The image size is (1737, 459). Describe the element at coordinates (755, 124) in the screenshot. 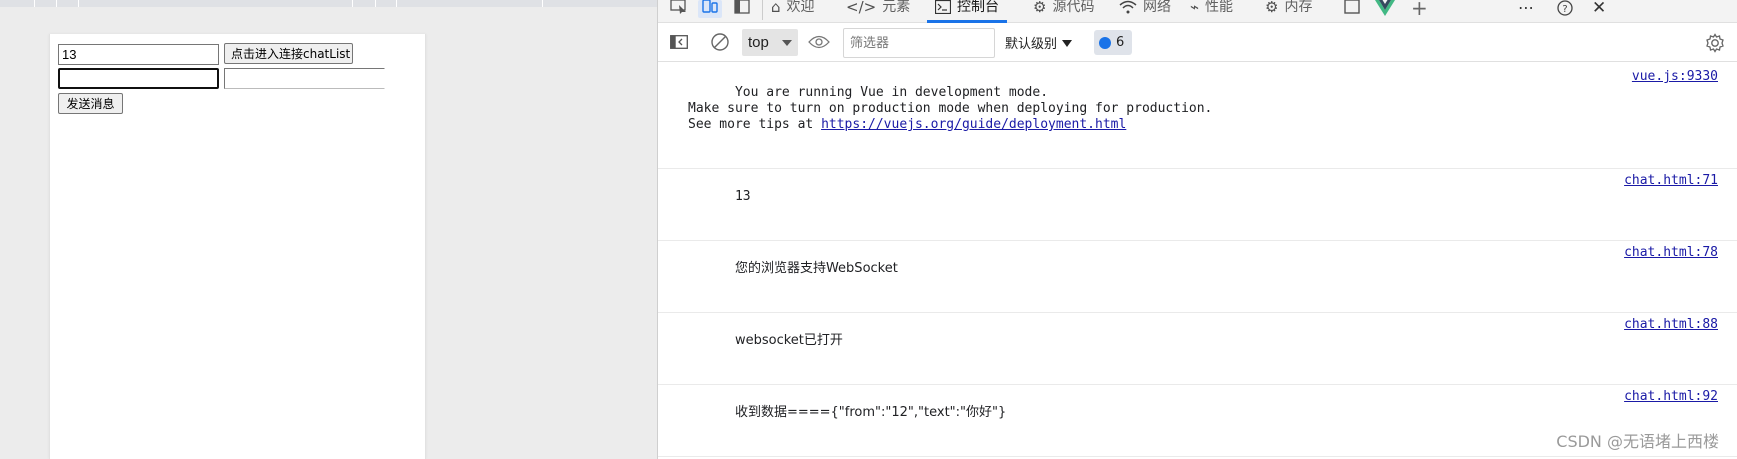

I see `console-text: See more tips at` at that location.